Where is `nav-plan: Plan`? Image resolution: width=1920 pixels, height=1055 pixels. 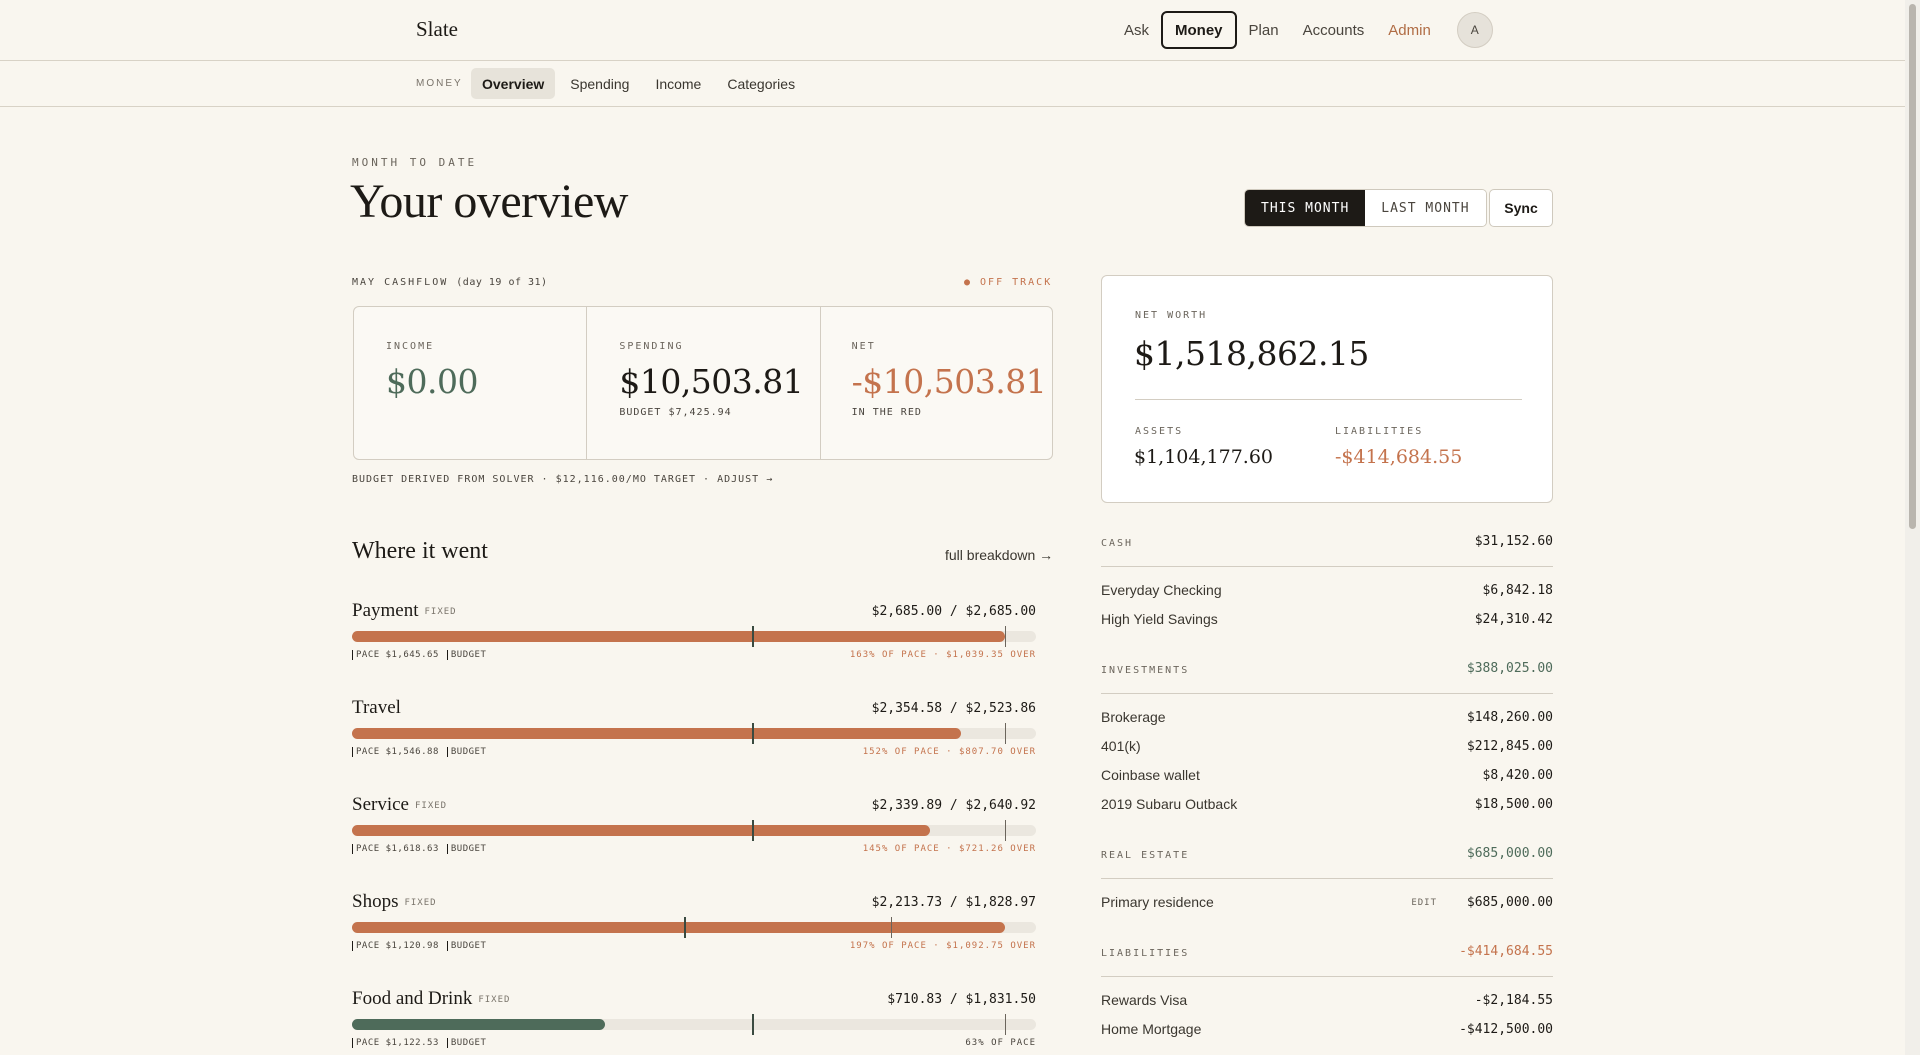 nav-plan: Plan is located at coordinates (1264, 30).